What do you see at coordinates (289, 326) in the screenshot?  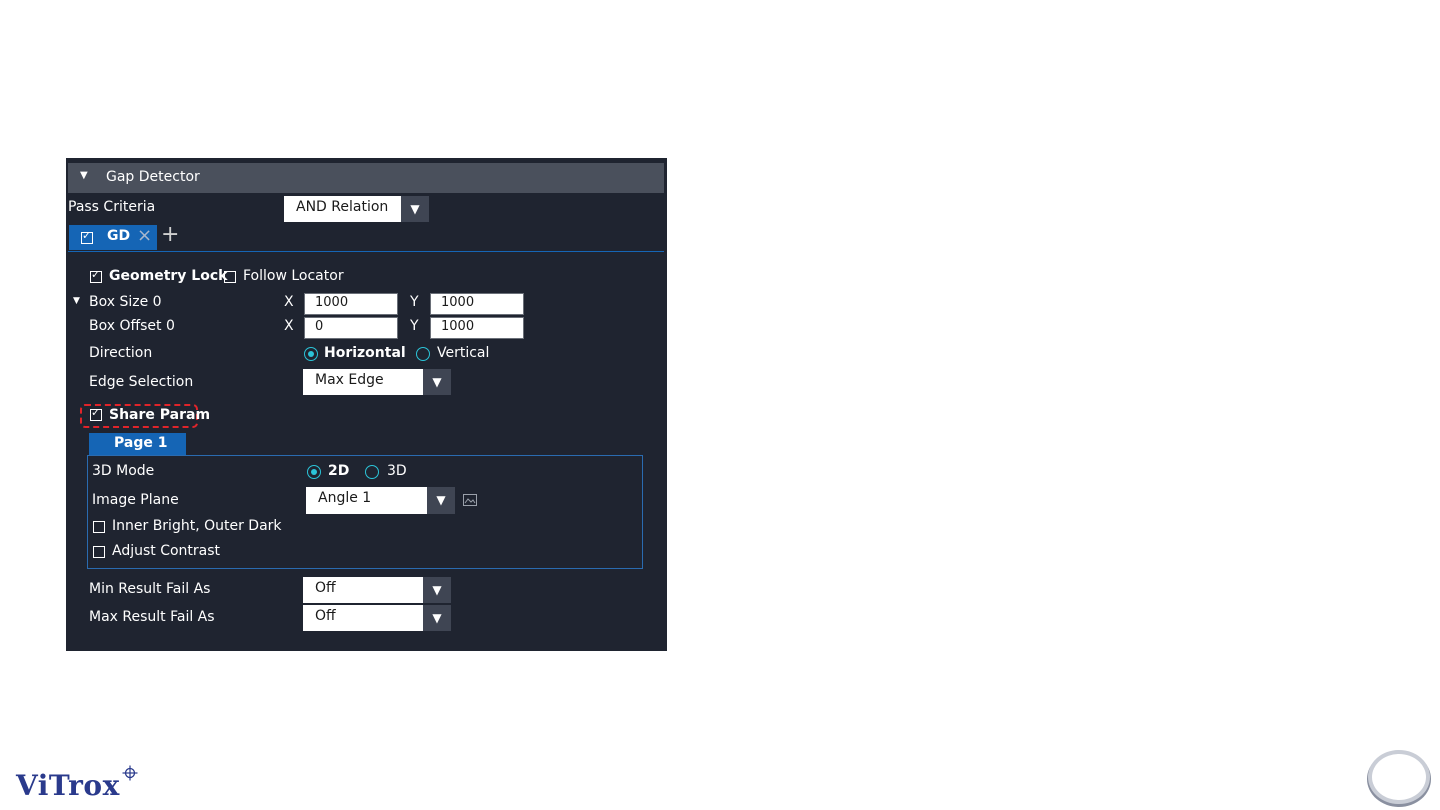 I see `box-offset-x-label: X` at bounding box center [289, 326].